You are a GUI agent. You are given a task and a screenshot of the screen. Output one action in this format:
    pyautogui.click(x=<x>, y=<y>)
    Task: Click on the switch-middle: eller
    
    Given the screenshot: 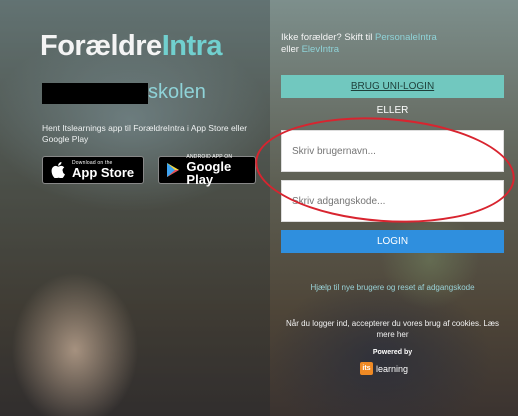 What is the action you would take?
    pyautogui.click(x=290, y=49)
    